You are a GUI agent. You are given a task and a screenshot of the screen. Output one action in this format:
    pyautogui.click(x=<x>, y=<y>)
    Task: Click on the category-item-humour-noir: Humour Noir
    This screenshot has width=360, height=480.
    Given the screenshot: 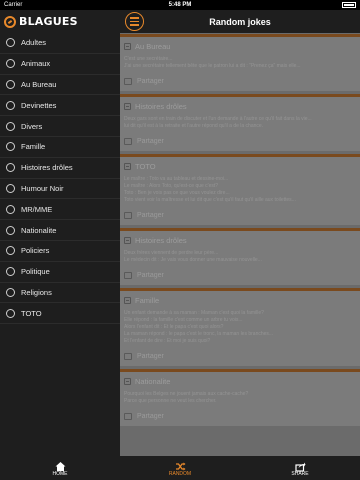 What is the action you would take?
    pyautogui.click(x=60, y=189)
    